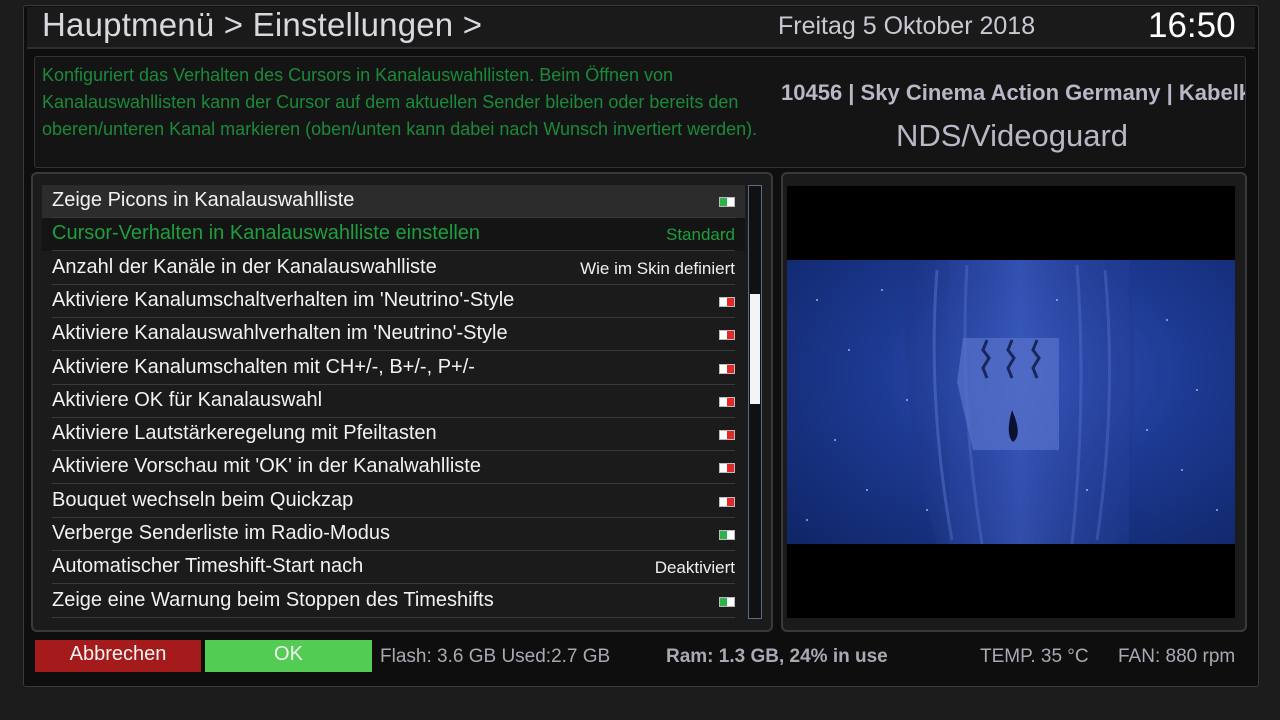 This screenshot has width=1280, height=720. I want to click on setting-row: Verberge Senderliste im Radio-Modus, so click(393, 534).